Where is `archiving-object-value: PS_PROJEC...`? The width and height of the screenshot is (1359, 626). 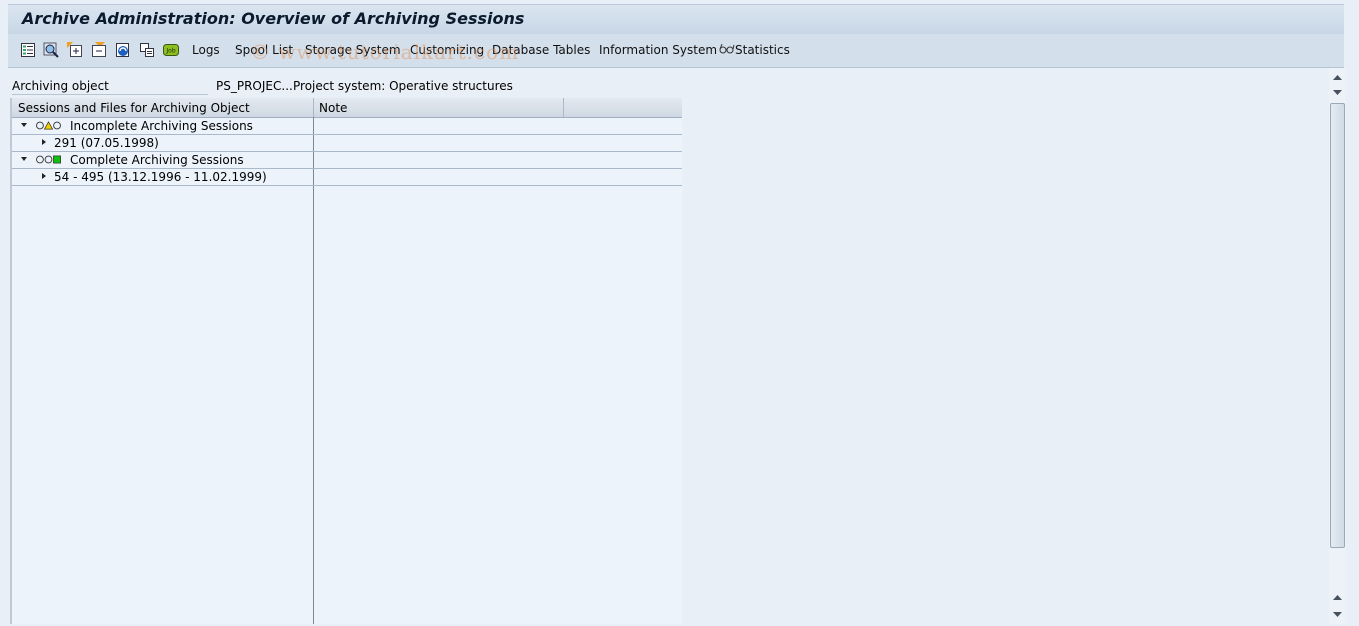 archiving-object-value: PS_PROJEC... is located at coordinates (254, 86).